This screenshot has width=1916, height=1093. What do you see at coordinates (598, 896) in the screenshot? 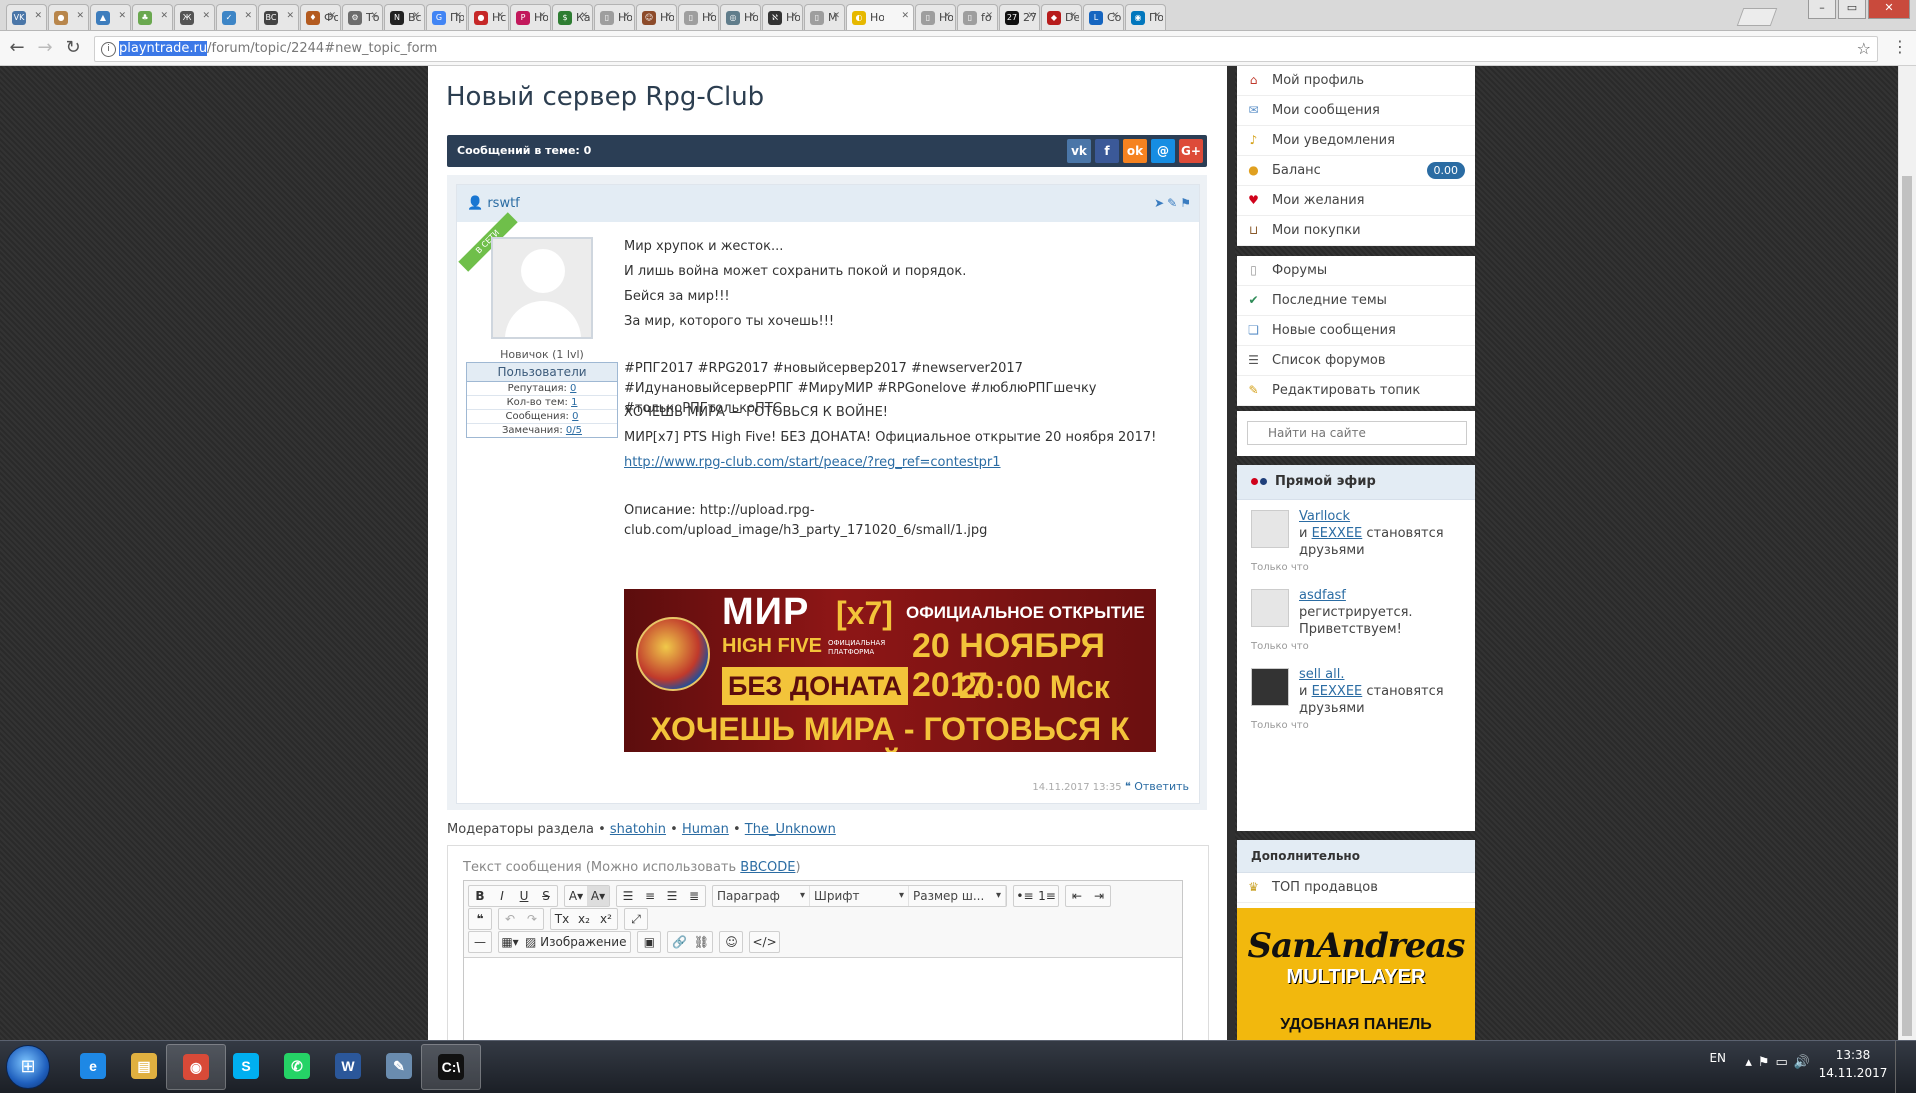
I see `background-color-button: A▾` at bounding box center [598, 896].